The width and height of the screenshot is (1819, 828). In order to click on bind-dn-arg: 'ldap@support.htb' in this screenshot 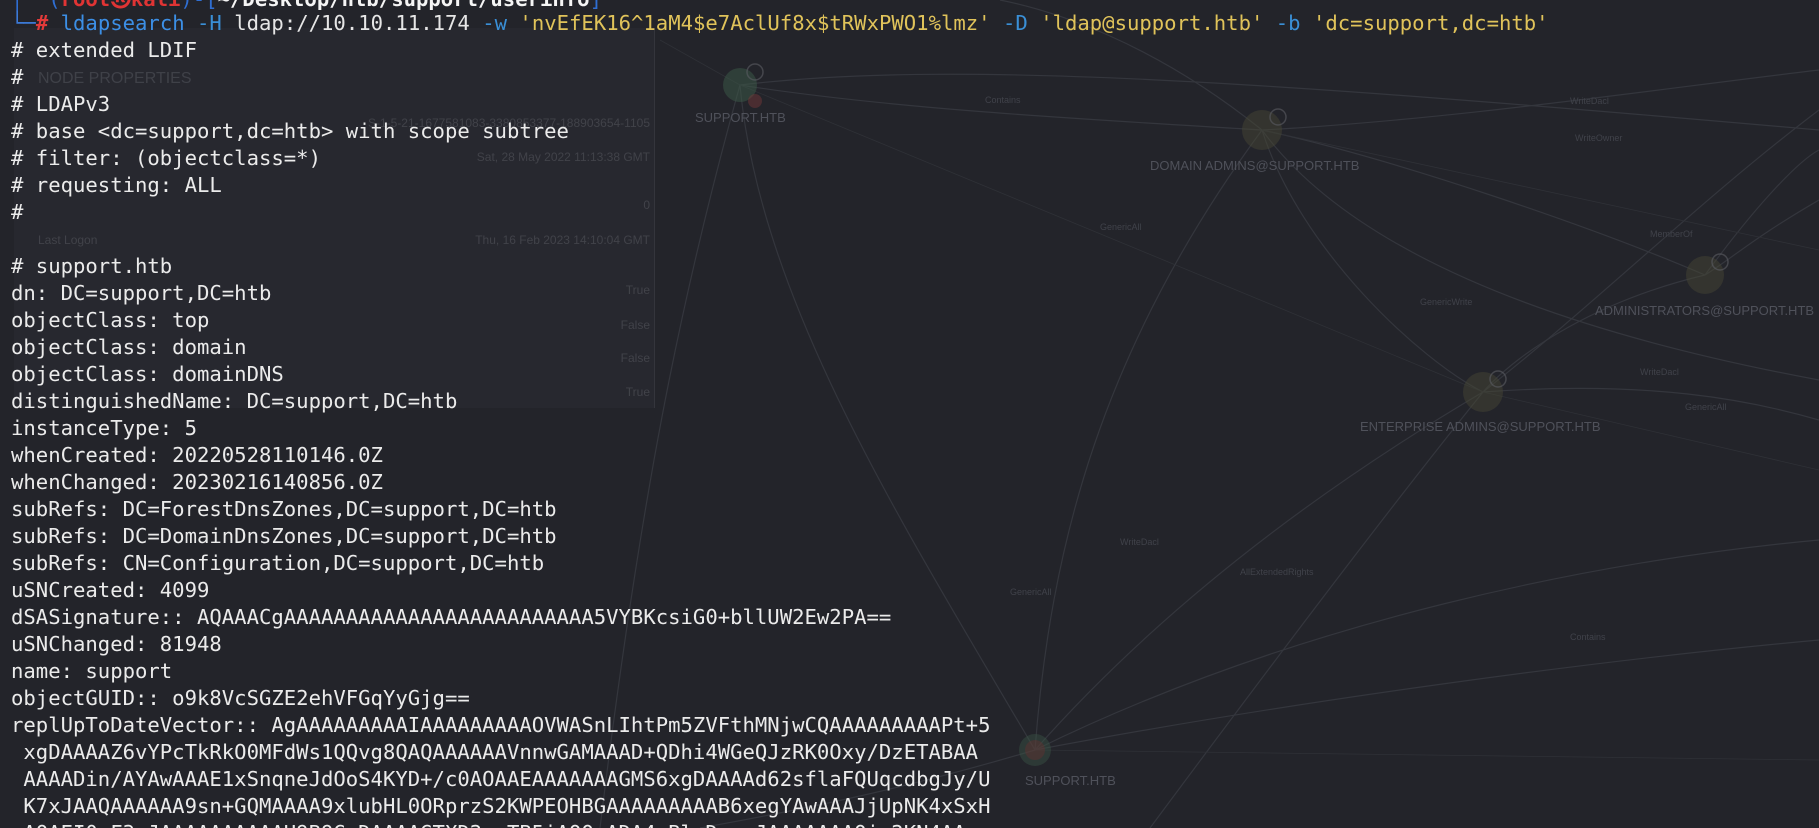, I will do `click(1152, 23)`.